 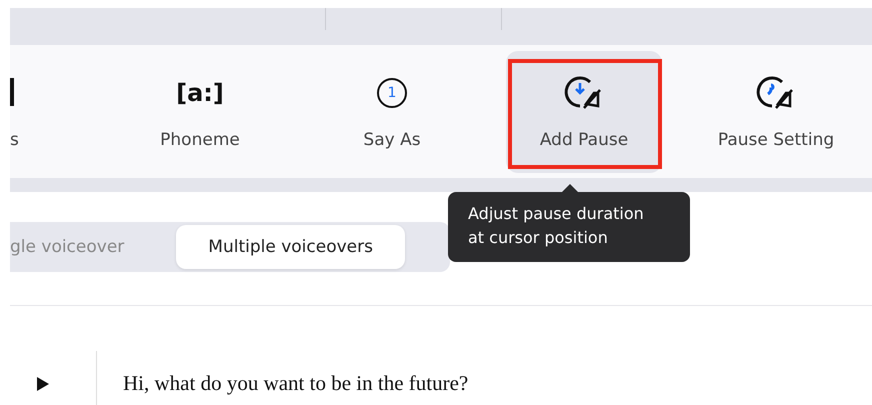 I want to click on tool-button: Add Pause, so click(x=584, y=111).